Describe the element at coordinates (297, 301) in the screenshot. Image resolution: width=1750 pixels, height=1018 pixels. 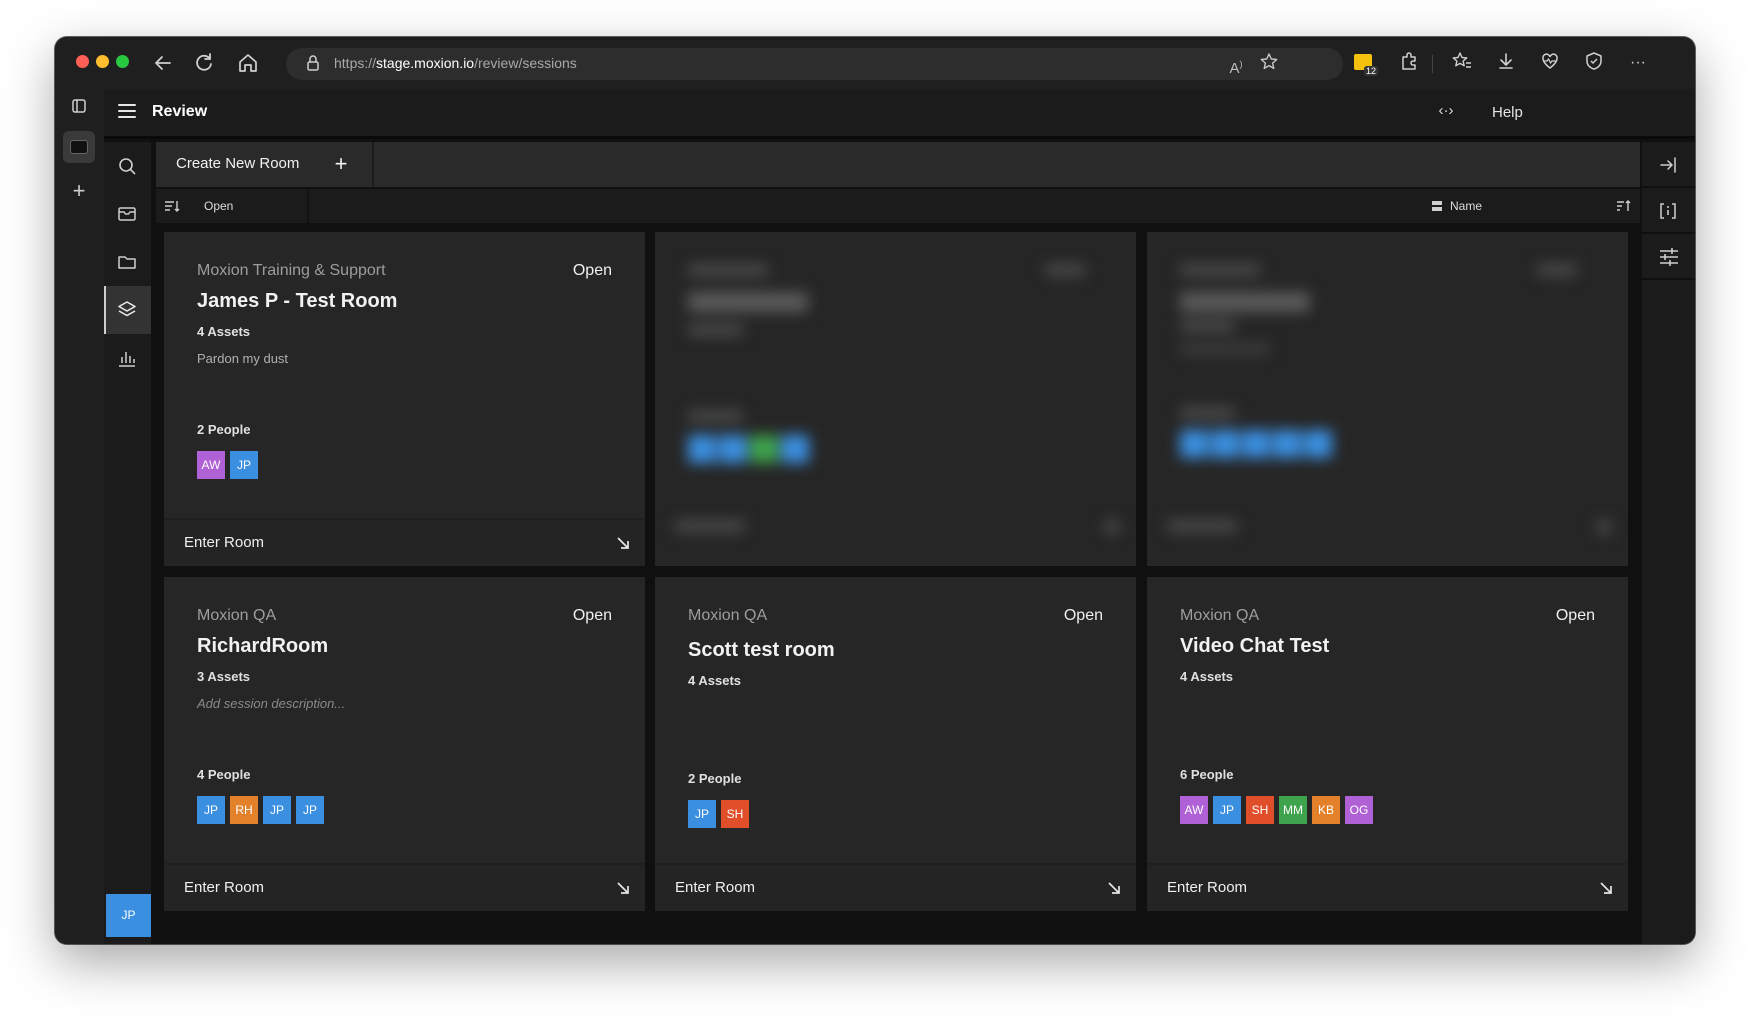
I see `room-title: James P - Test Room` at that location.